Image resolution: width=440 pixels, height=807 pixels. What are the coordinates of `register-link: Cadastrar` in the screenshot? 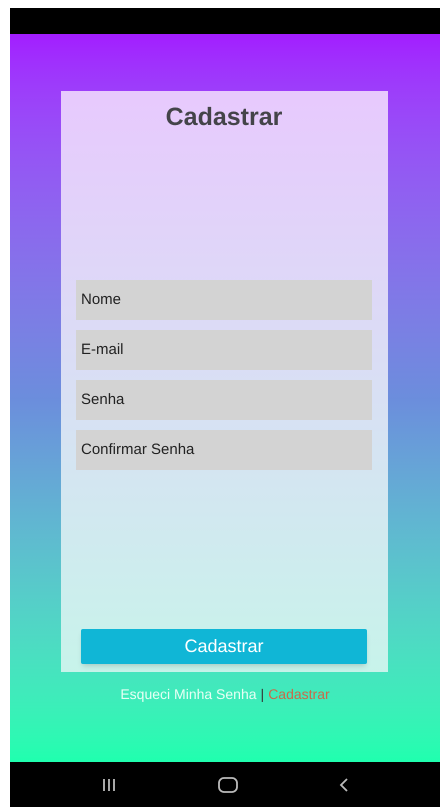 It's located at (299, 694).